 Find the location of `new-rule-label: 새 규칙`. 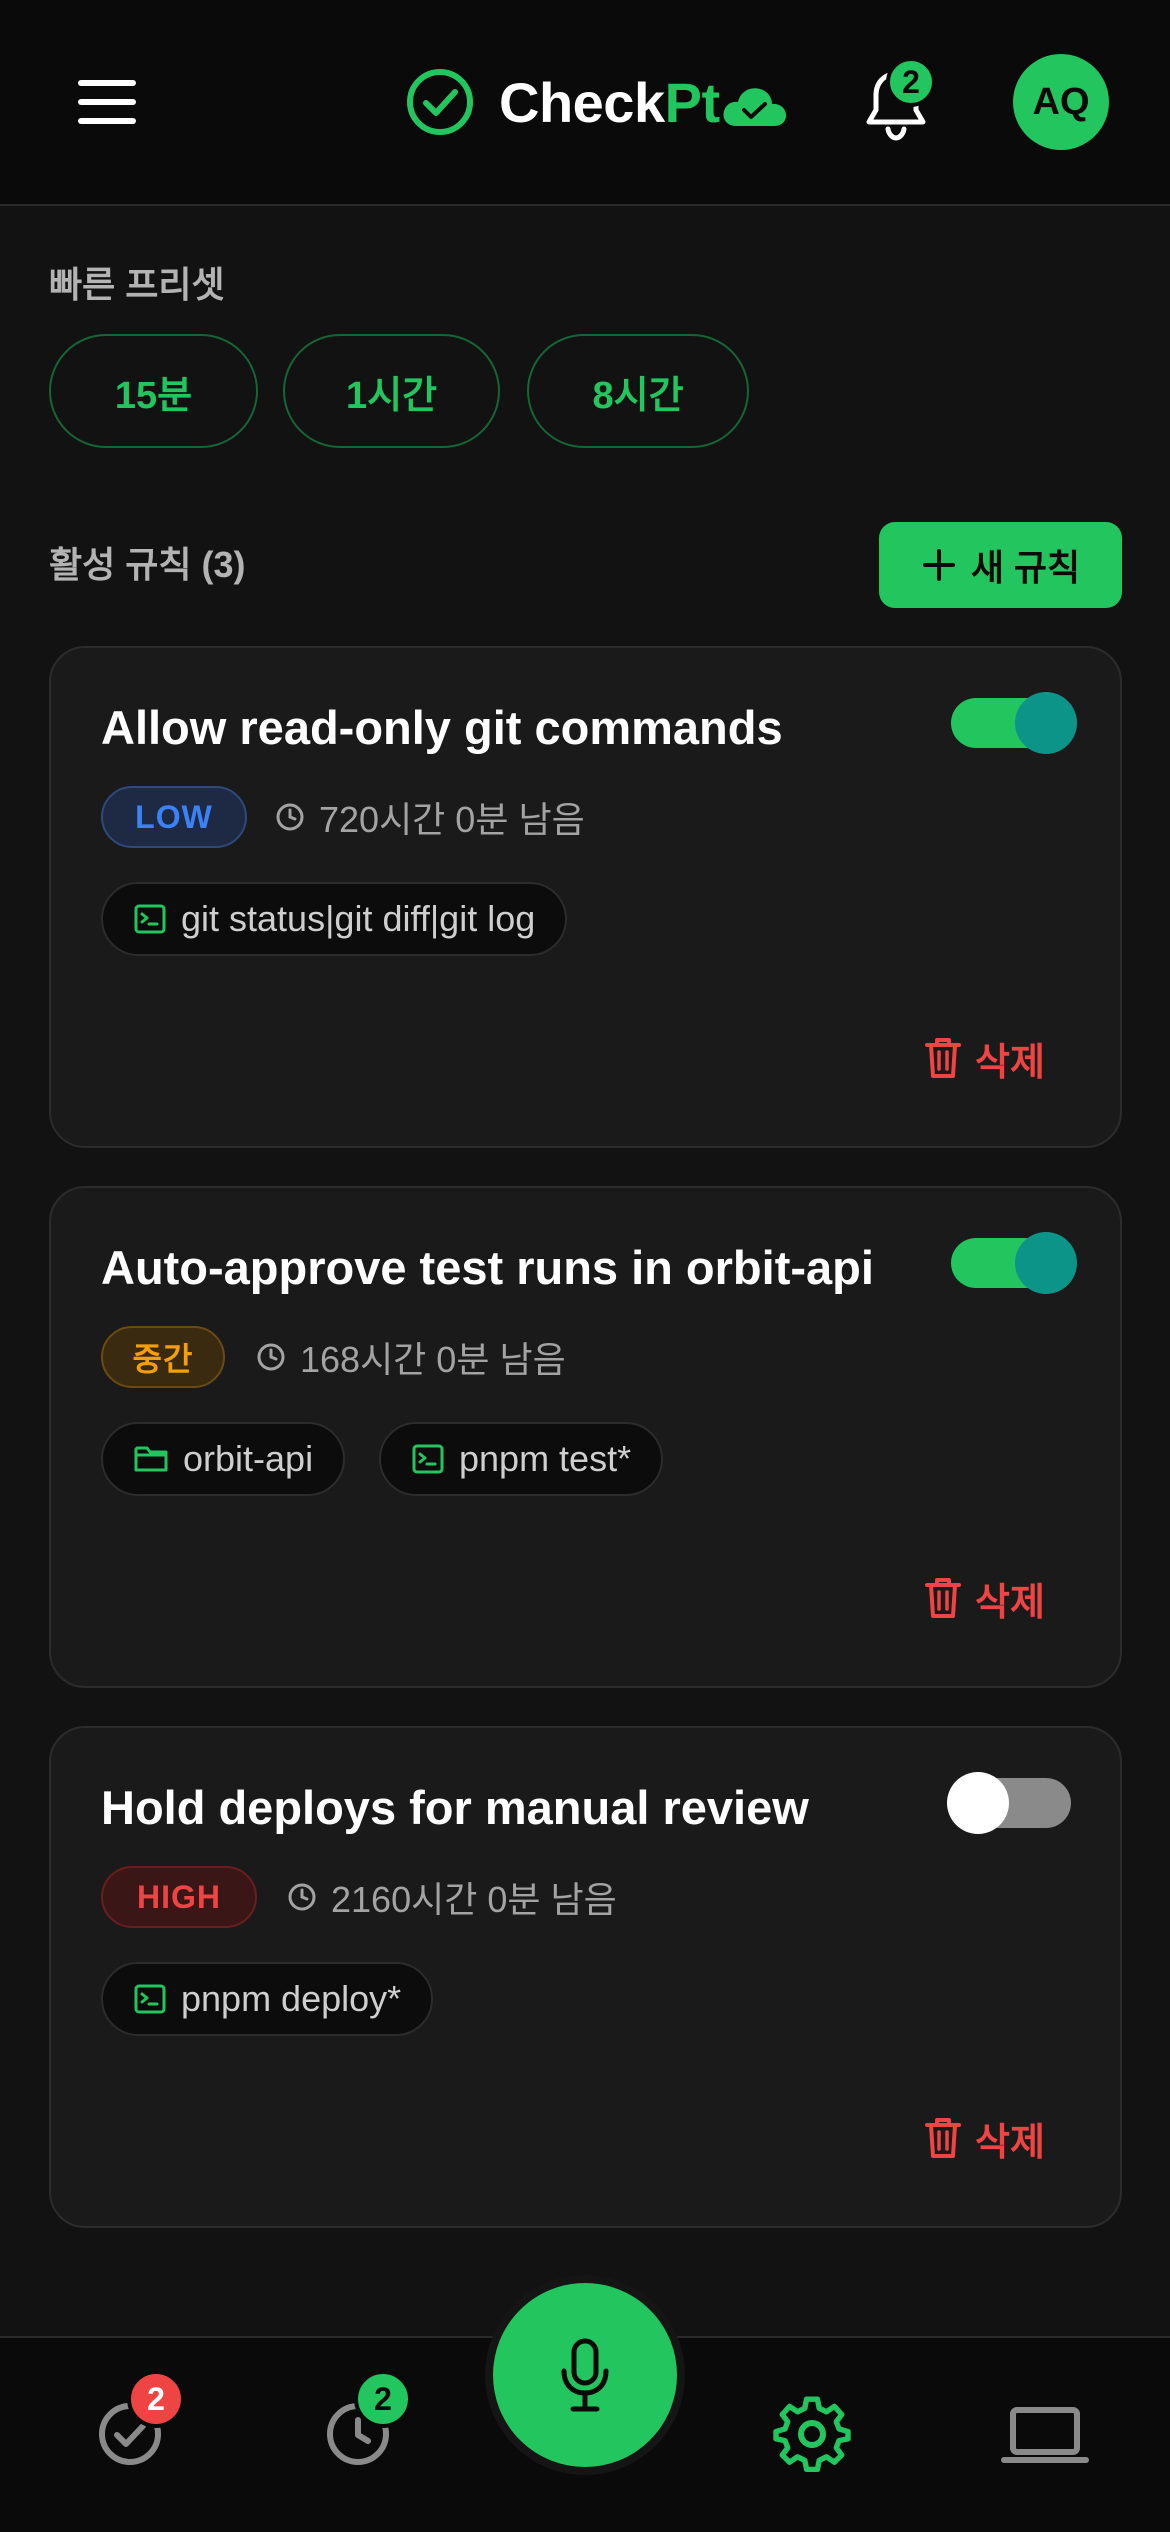

new-rule-label: 새 규칙 is located at coordinates (1025, 567).